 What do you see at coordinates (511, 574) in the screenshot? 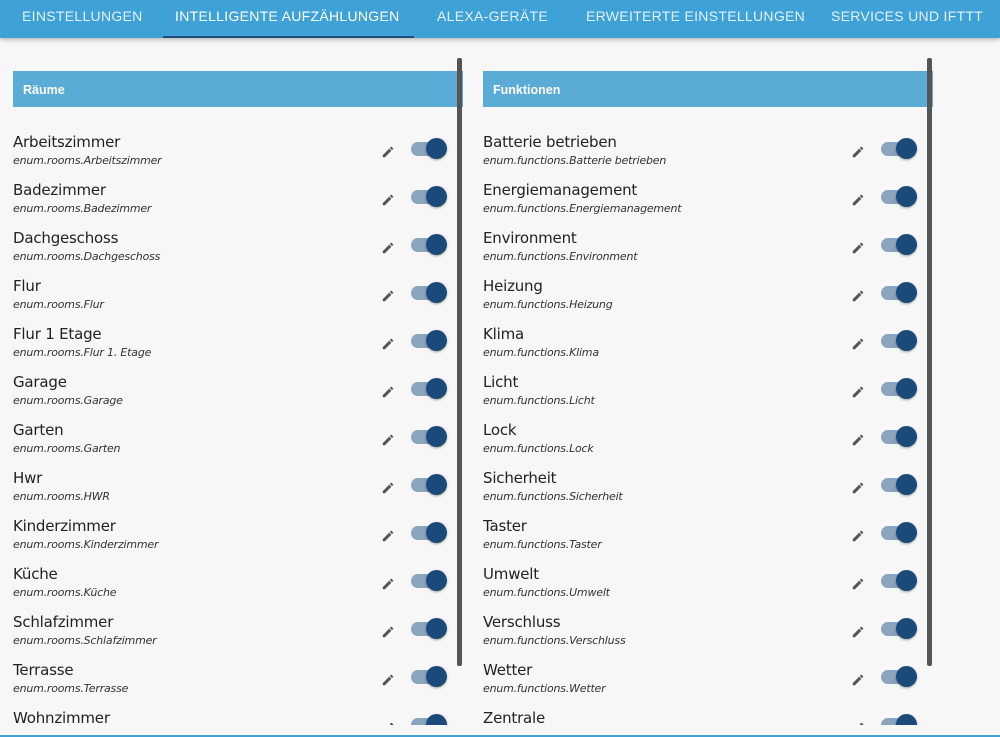
I see `list-item-title: Umwelt` at bounding box center [511, 574].